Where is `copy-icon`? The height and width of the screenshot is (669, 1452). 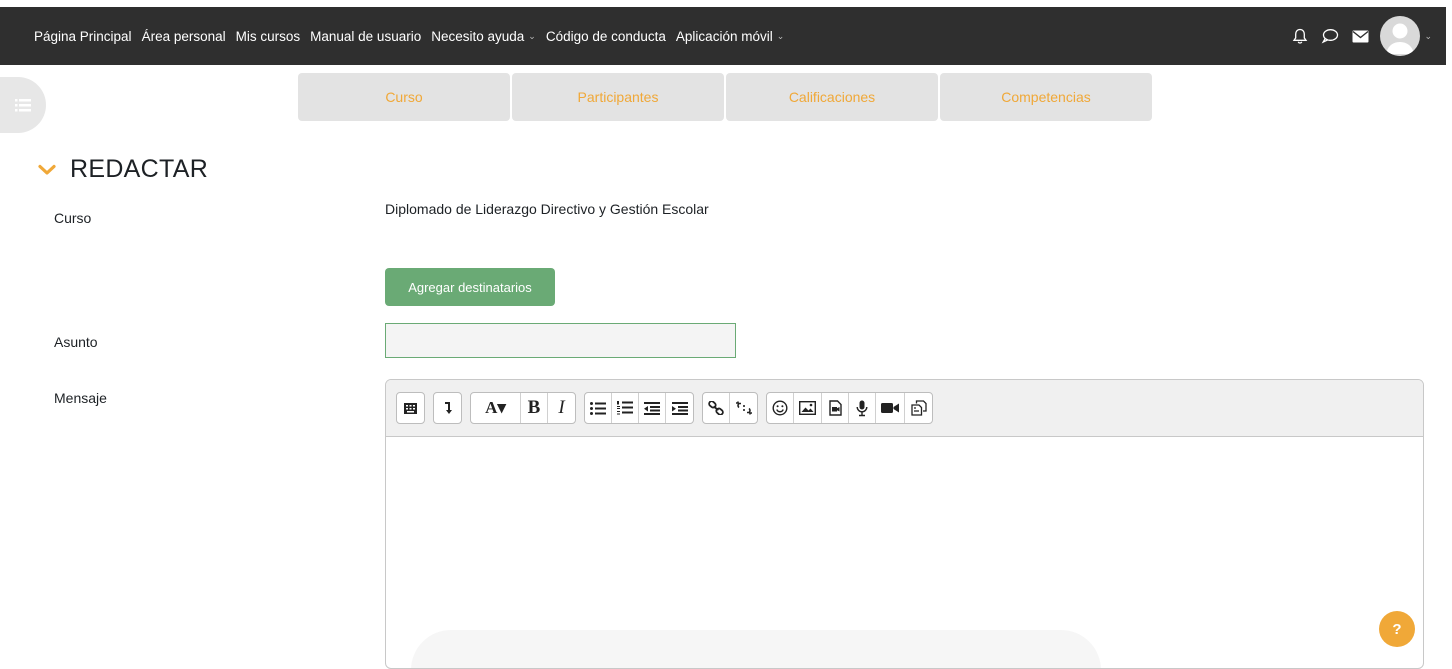
copy-icon is located at coordinates (918, 408).